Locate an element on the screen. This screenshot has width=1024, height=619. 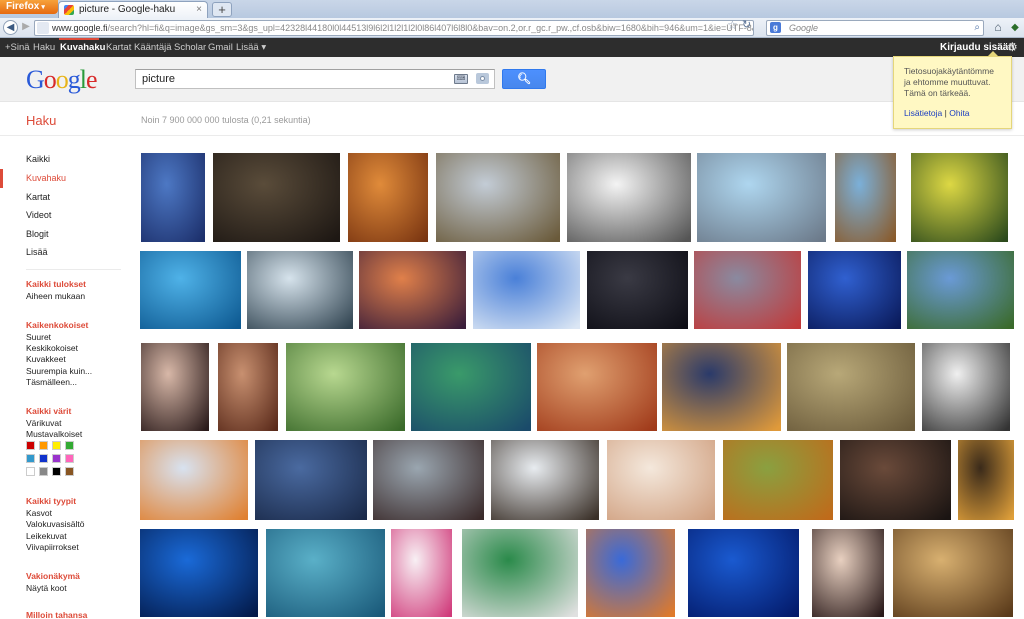
image-result-desert-sunset is located at coordinates (388, 197).